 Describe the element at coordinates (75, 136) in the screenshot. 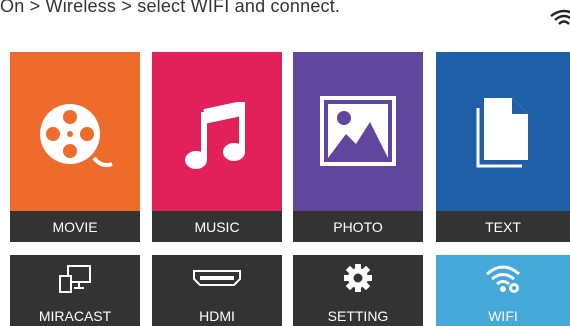

I see `film-reel-icon` at that location.